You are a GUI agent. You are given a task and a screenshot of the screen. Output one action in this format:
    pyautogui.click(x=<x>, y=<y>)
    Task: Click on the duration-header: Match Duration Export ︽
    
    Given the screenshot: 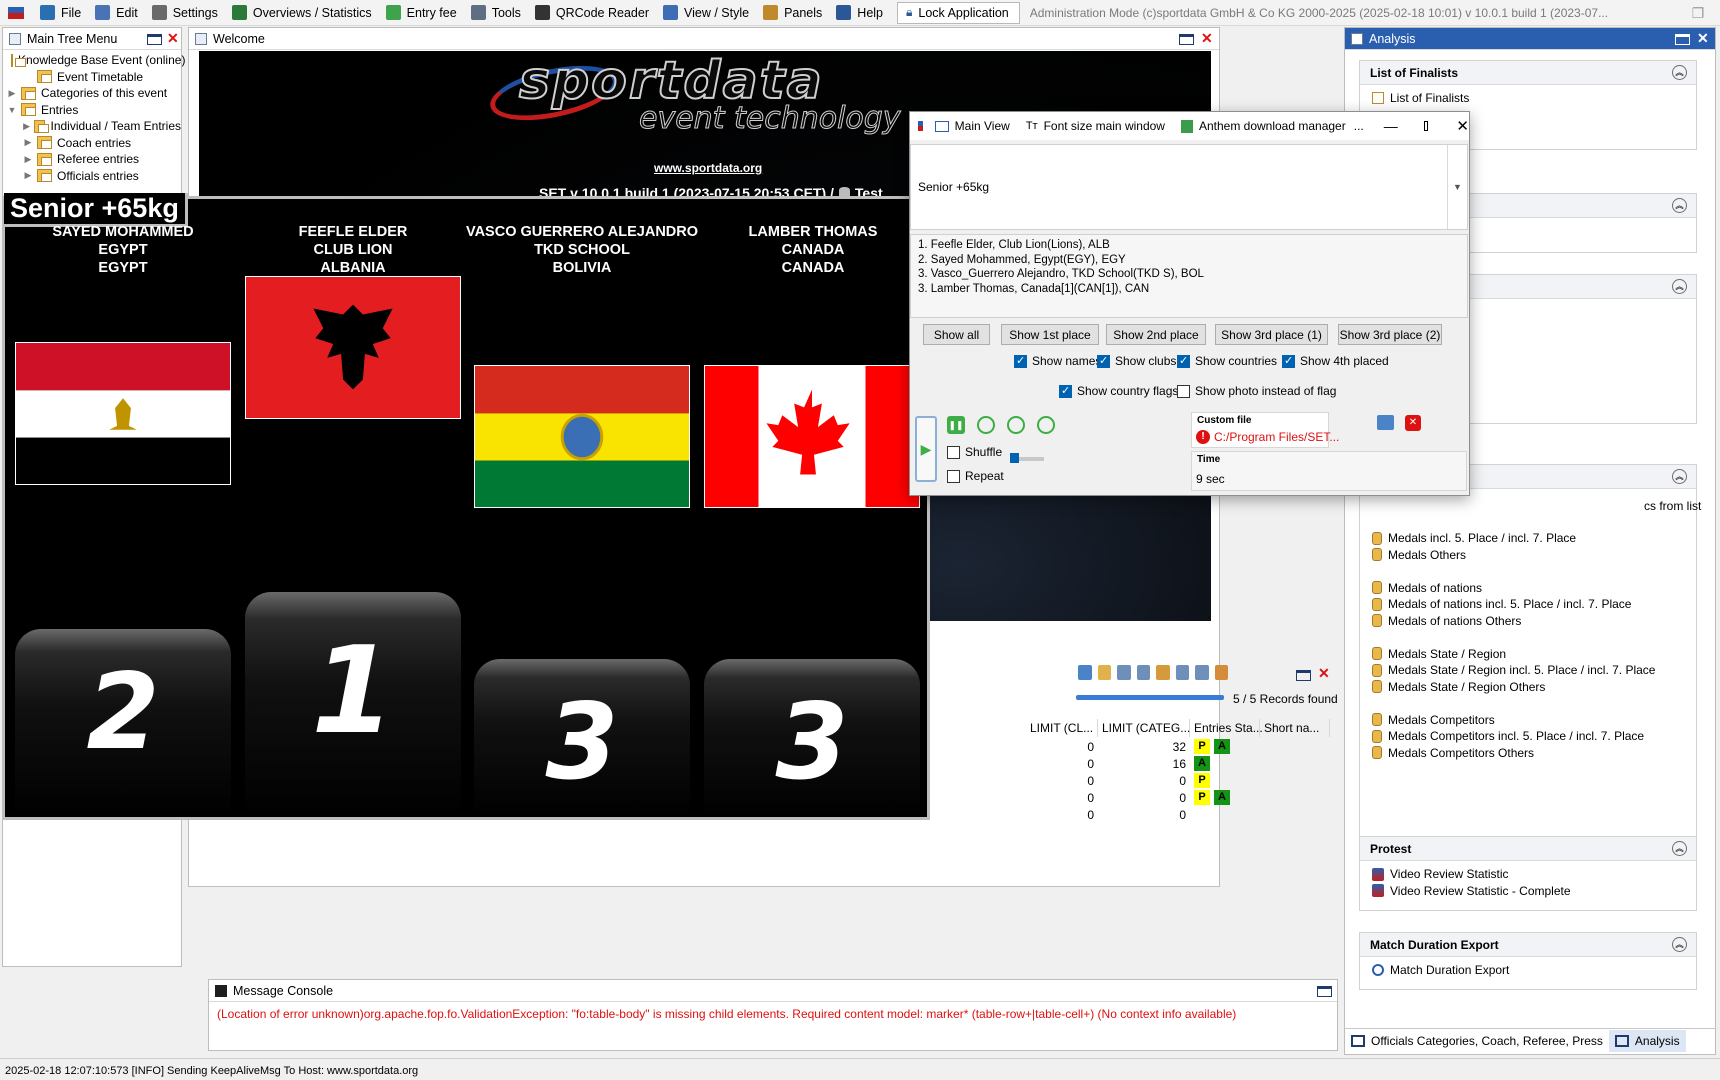 What is the action you would take?
    pyautogui.click(x=1528, y=945)
    